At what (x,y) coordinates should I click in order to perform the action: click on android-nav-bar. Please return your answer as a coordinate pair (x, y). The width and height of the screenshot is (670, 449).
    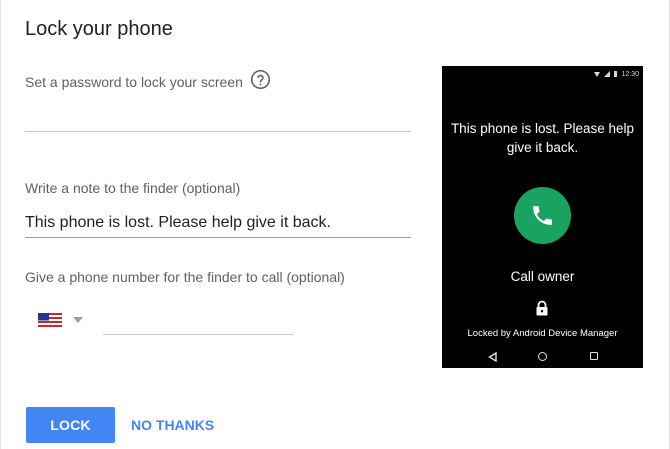
    Looking at the image, I should click on (542, 357).